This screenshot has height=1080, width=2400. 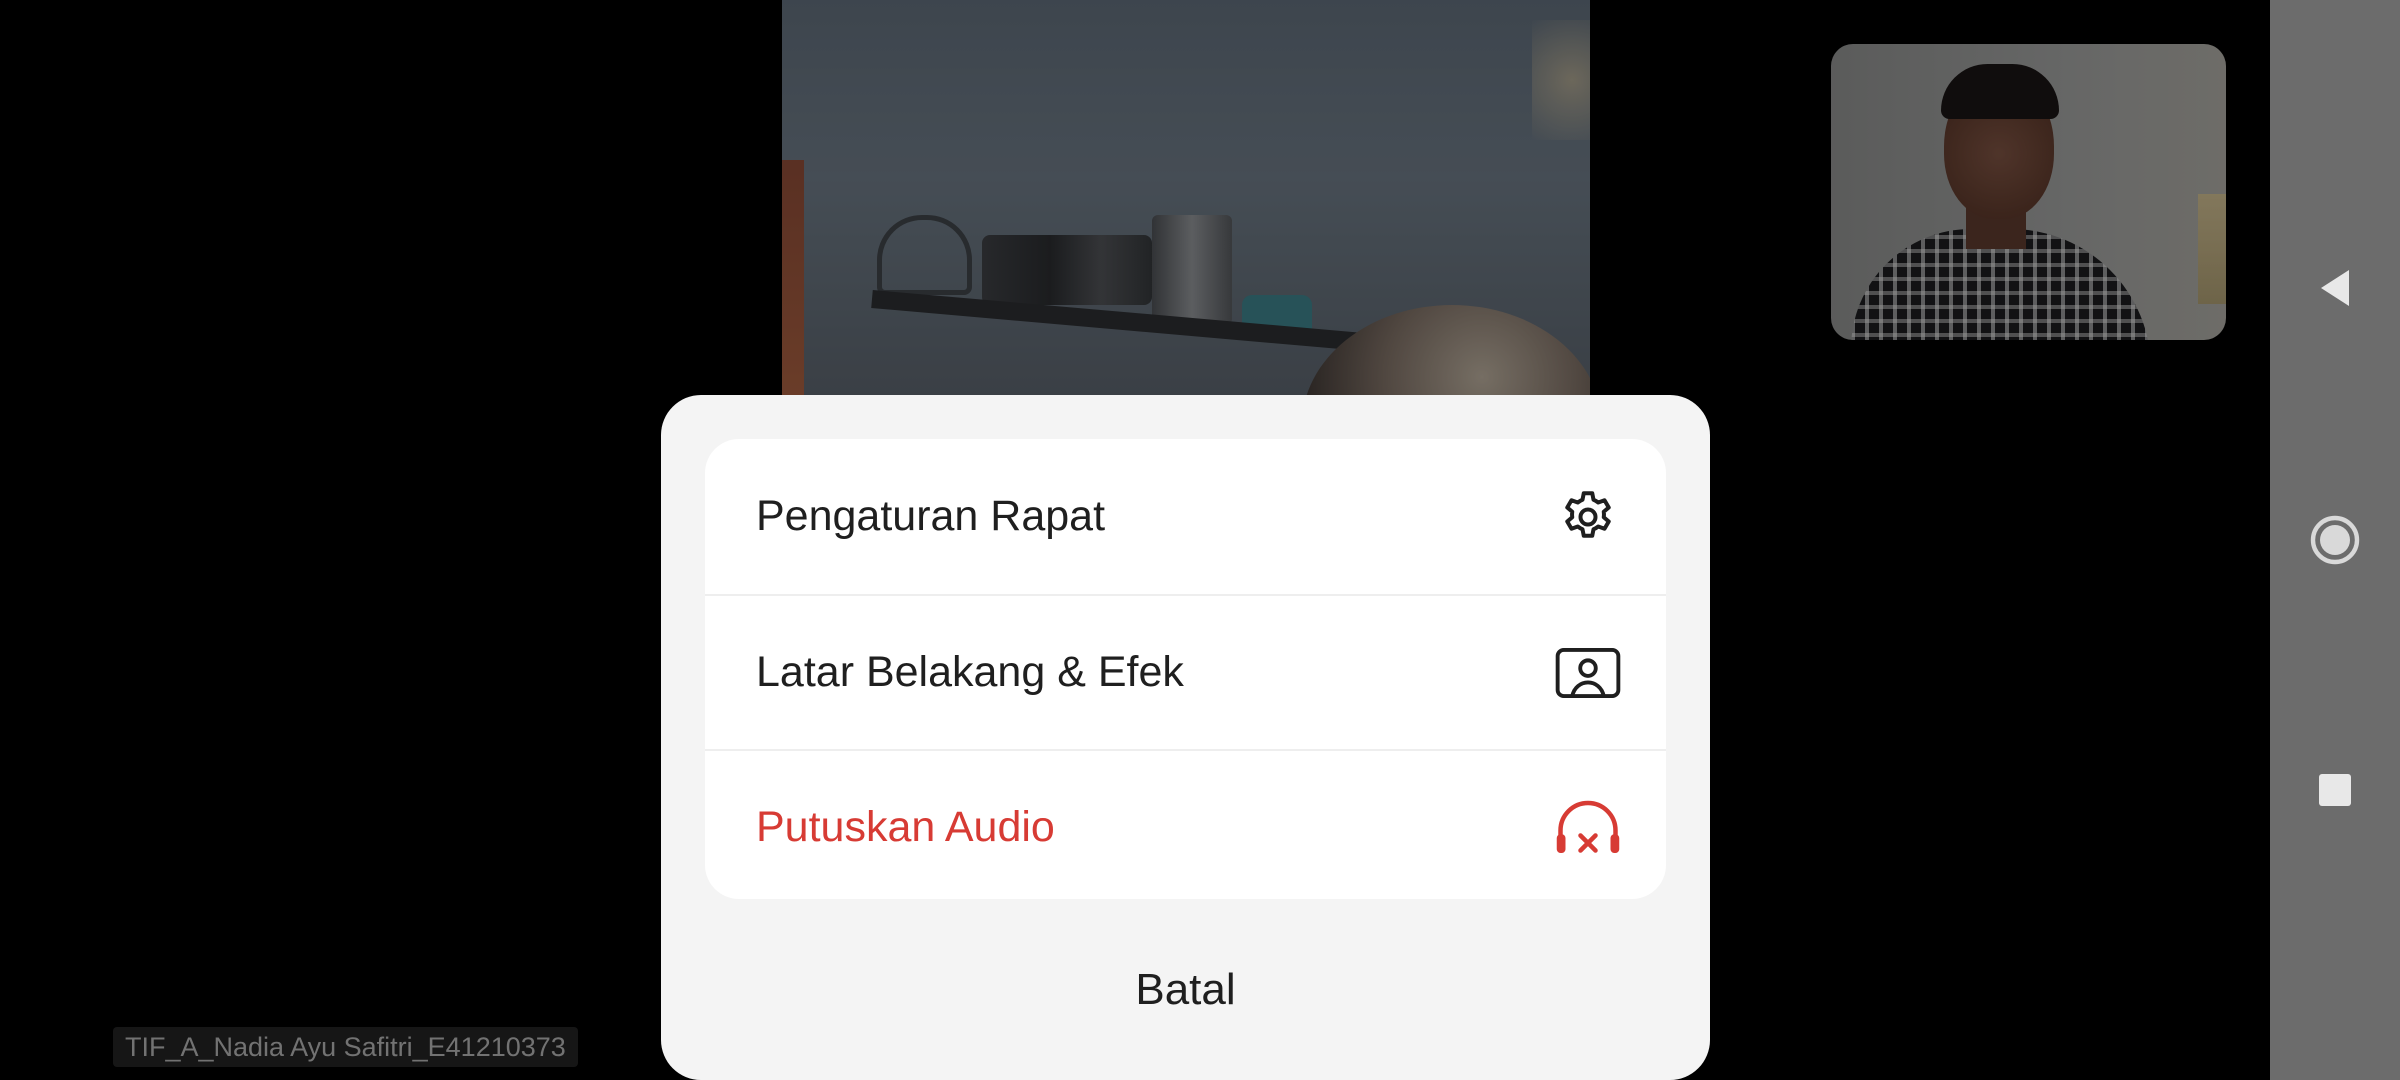 I want to click on menu-item-background-effects: Latar Belakang & Efek, so click(x=1185, y=671).